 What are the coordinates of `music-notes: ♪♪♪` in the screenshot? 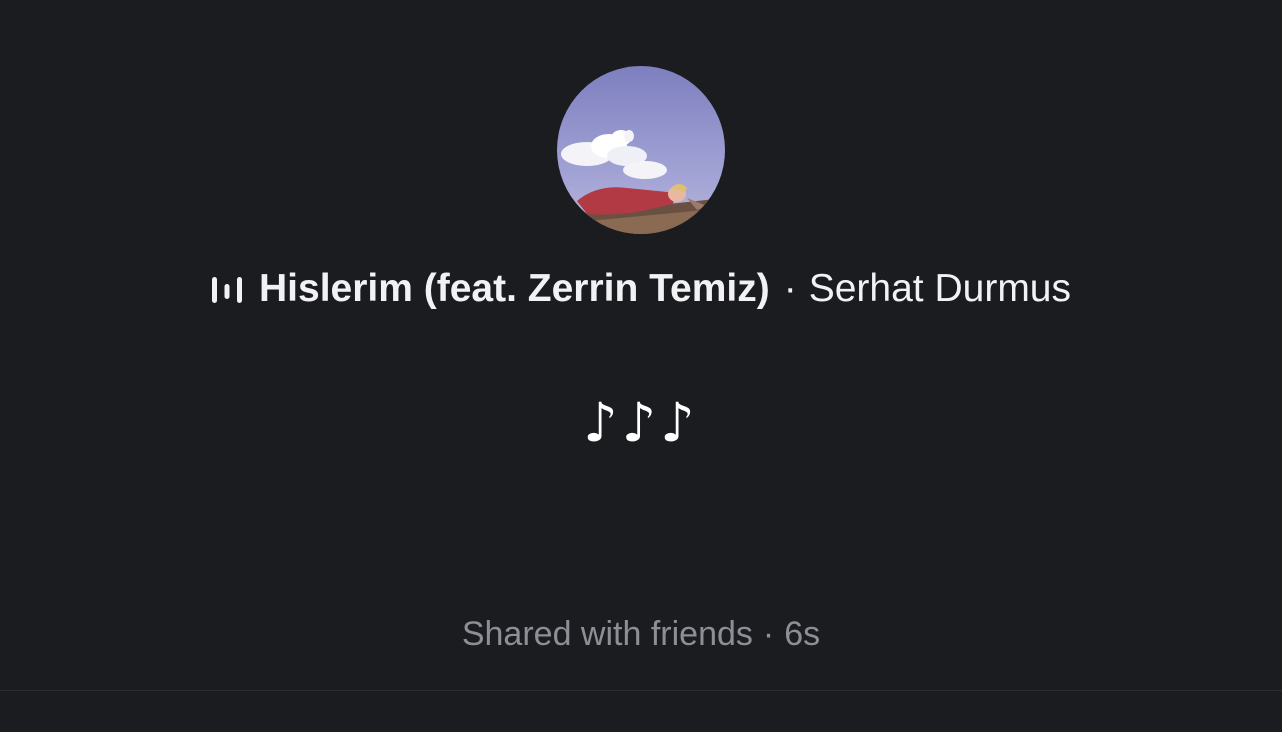 It's located at (641, 422).